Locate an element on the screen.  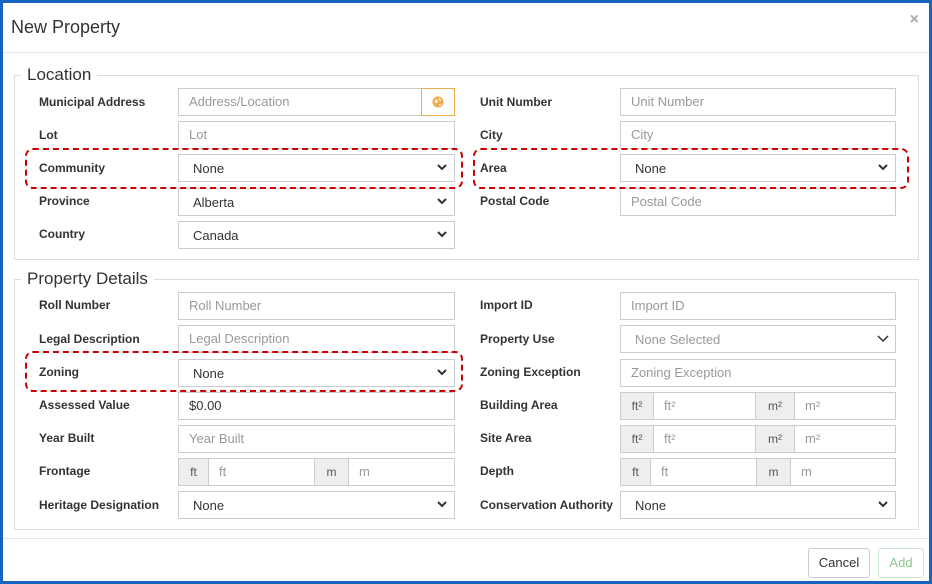
site-area-ft2-addon: ft² is located at coordinates (637, 439).